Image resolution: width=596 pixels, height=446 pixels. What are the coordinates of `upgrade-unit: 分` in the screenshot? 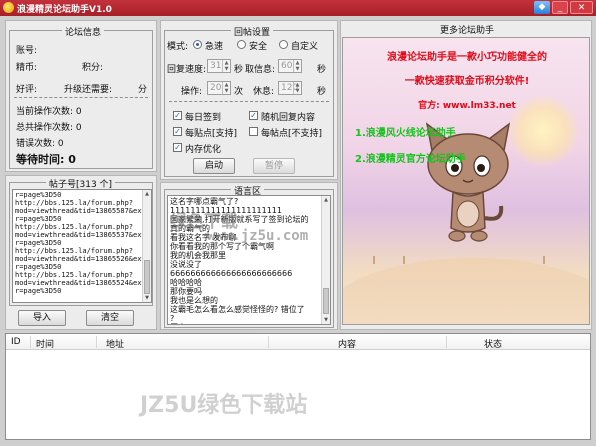 It's located at (143, 90).